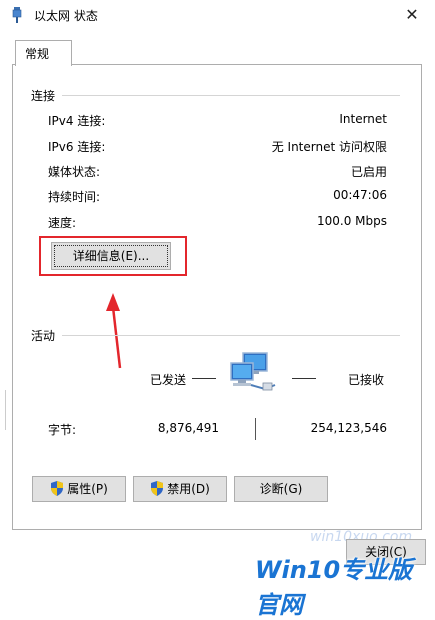  I want to click on window-edge, so click(3, 410).